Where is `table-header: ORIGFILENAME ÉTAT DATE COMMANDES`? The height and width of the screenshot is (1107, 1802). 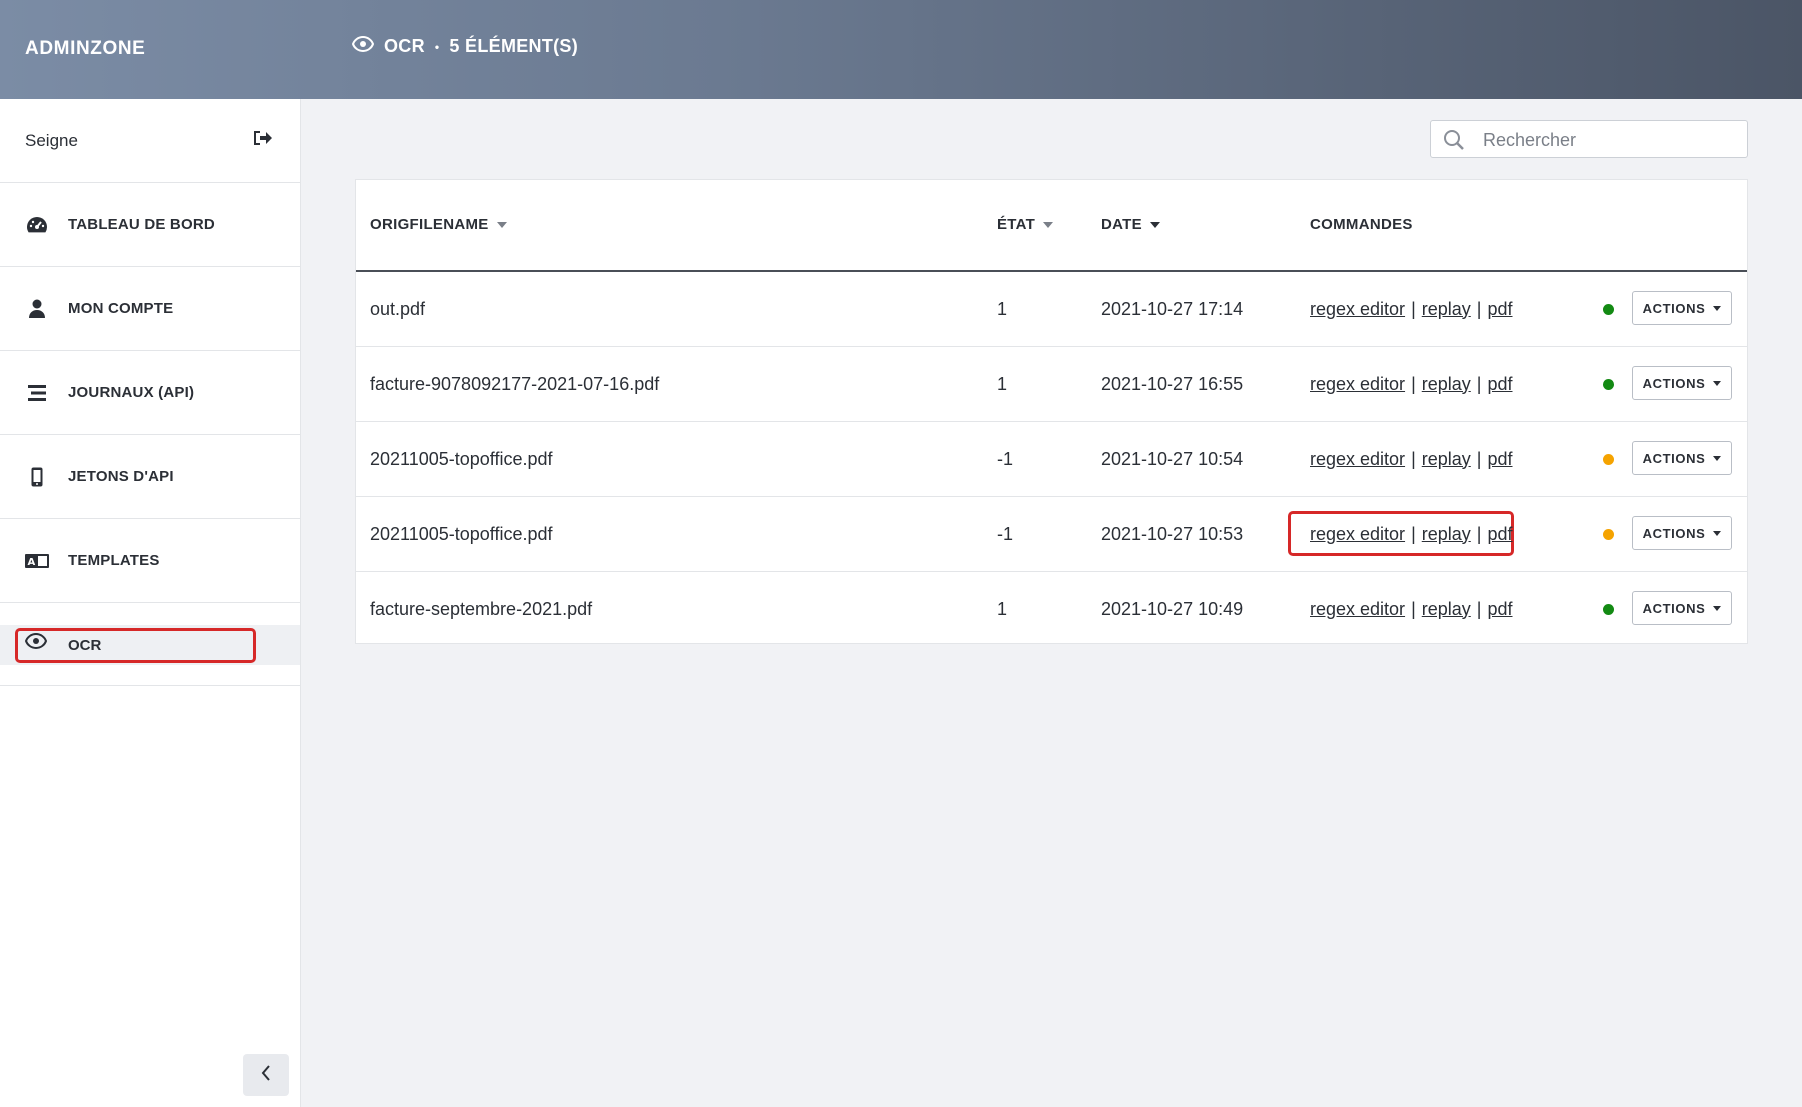
table-header: ORIGFILENAME ÉTAT DATE COMMANDES is located at coordinates (1051, 226).